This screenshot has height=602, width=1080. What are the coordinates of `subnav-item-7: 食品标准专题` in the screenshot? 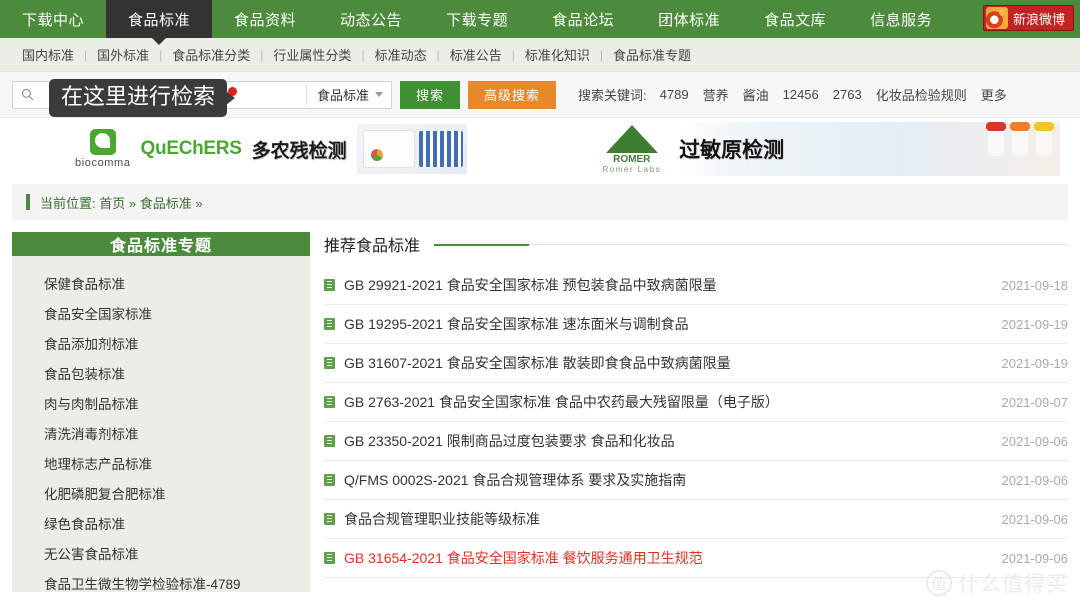 It's located at (652, 54).